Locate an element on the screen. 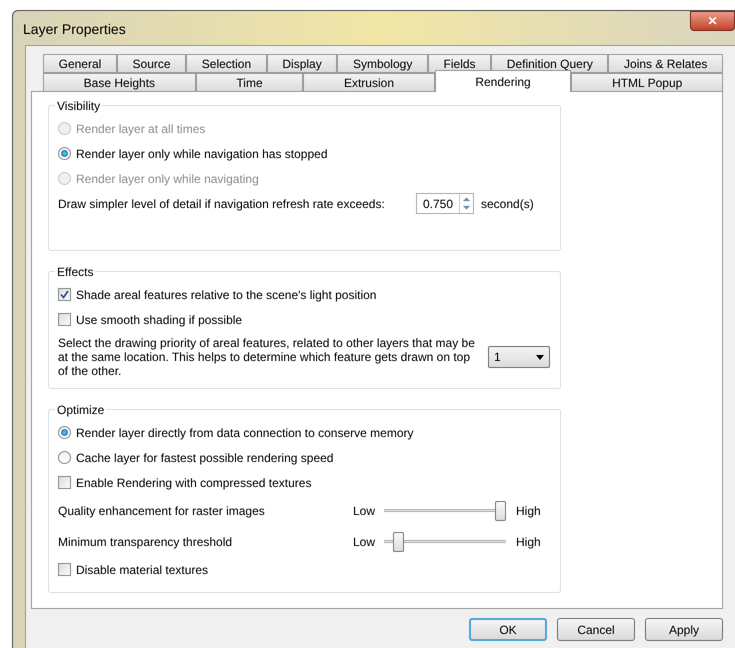  dialog-button: Cancel is located at coordinates (596, 629).